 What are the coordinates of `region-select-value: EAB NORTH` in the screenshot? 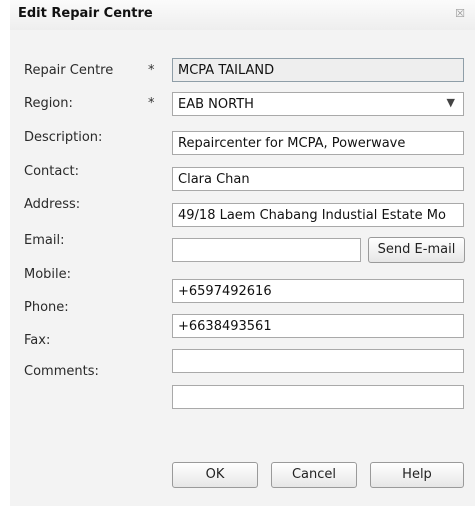 It's located at (216, 104).